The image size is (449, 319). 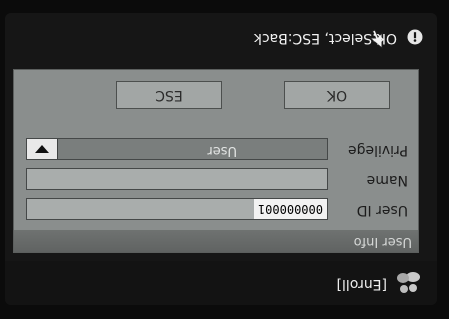 I want to click on info-icon, so click(x=415, y=37).